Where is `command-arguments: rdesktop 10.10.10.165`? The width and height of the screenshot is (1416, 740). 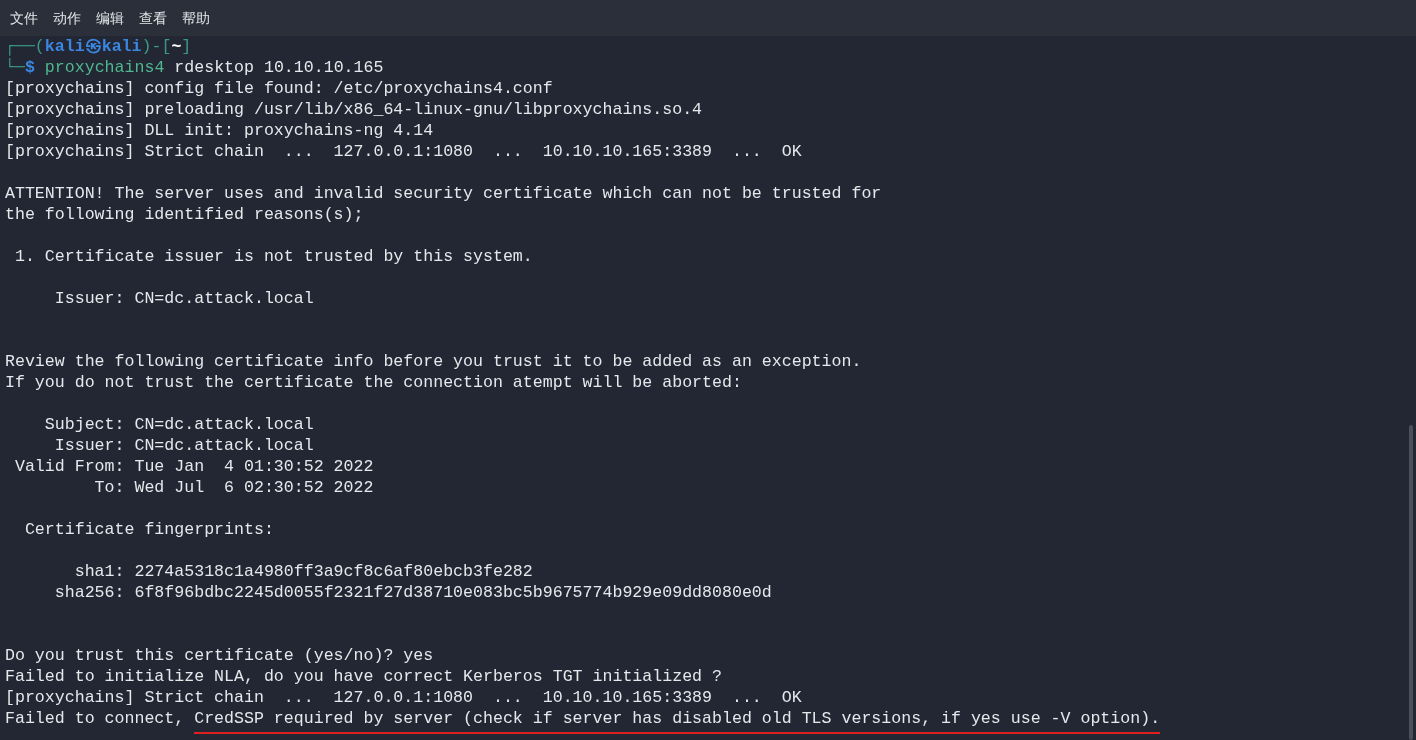
command-arguments: rdesktop 10.10.10.165 is located at coordinates (278, 67).